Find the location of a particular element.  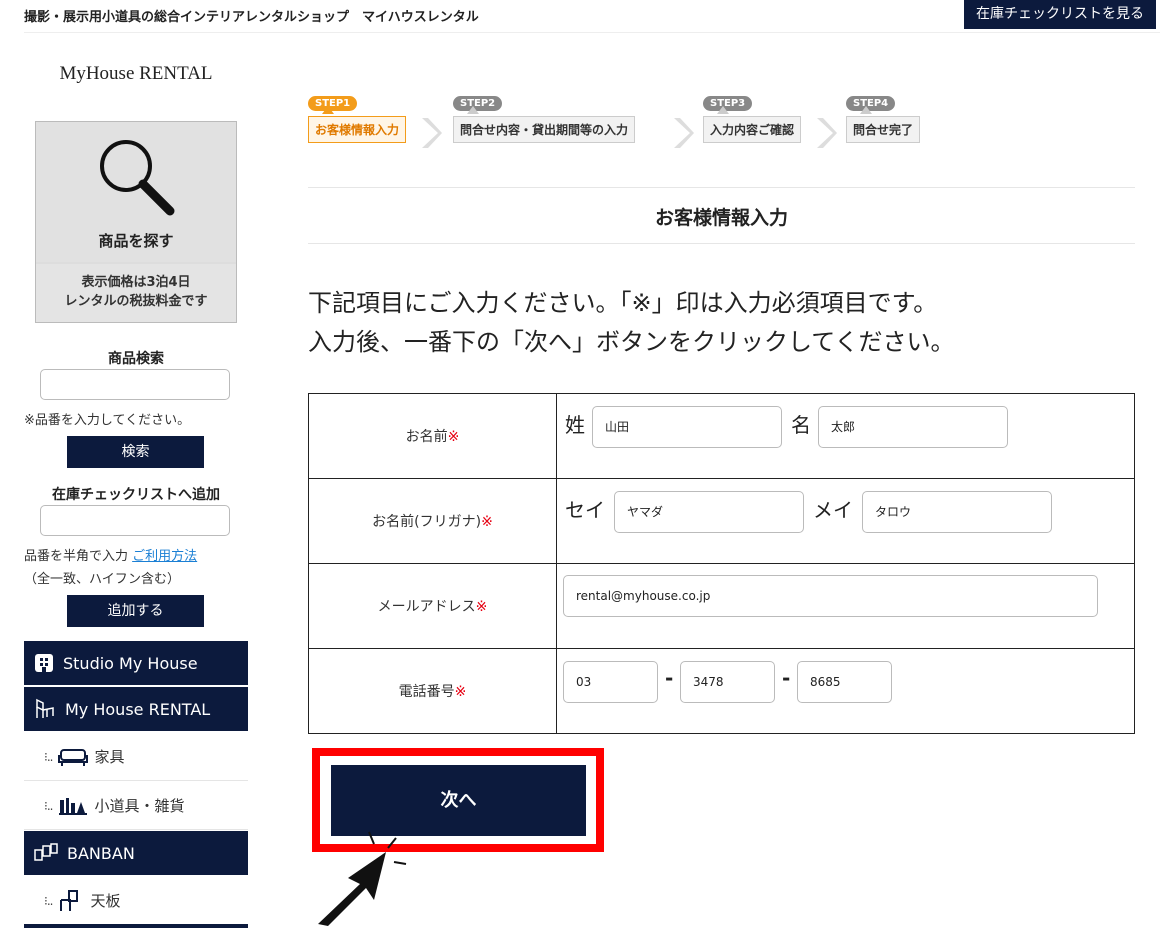

site-tagline: 撮影・展示用小道具の総合インテリアレンタルショップ マイハウスレンタル is located at coordinates (251, 17).